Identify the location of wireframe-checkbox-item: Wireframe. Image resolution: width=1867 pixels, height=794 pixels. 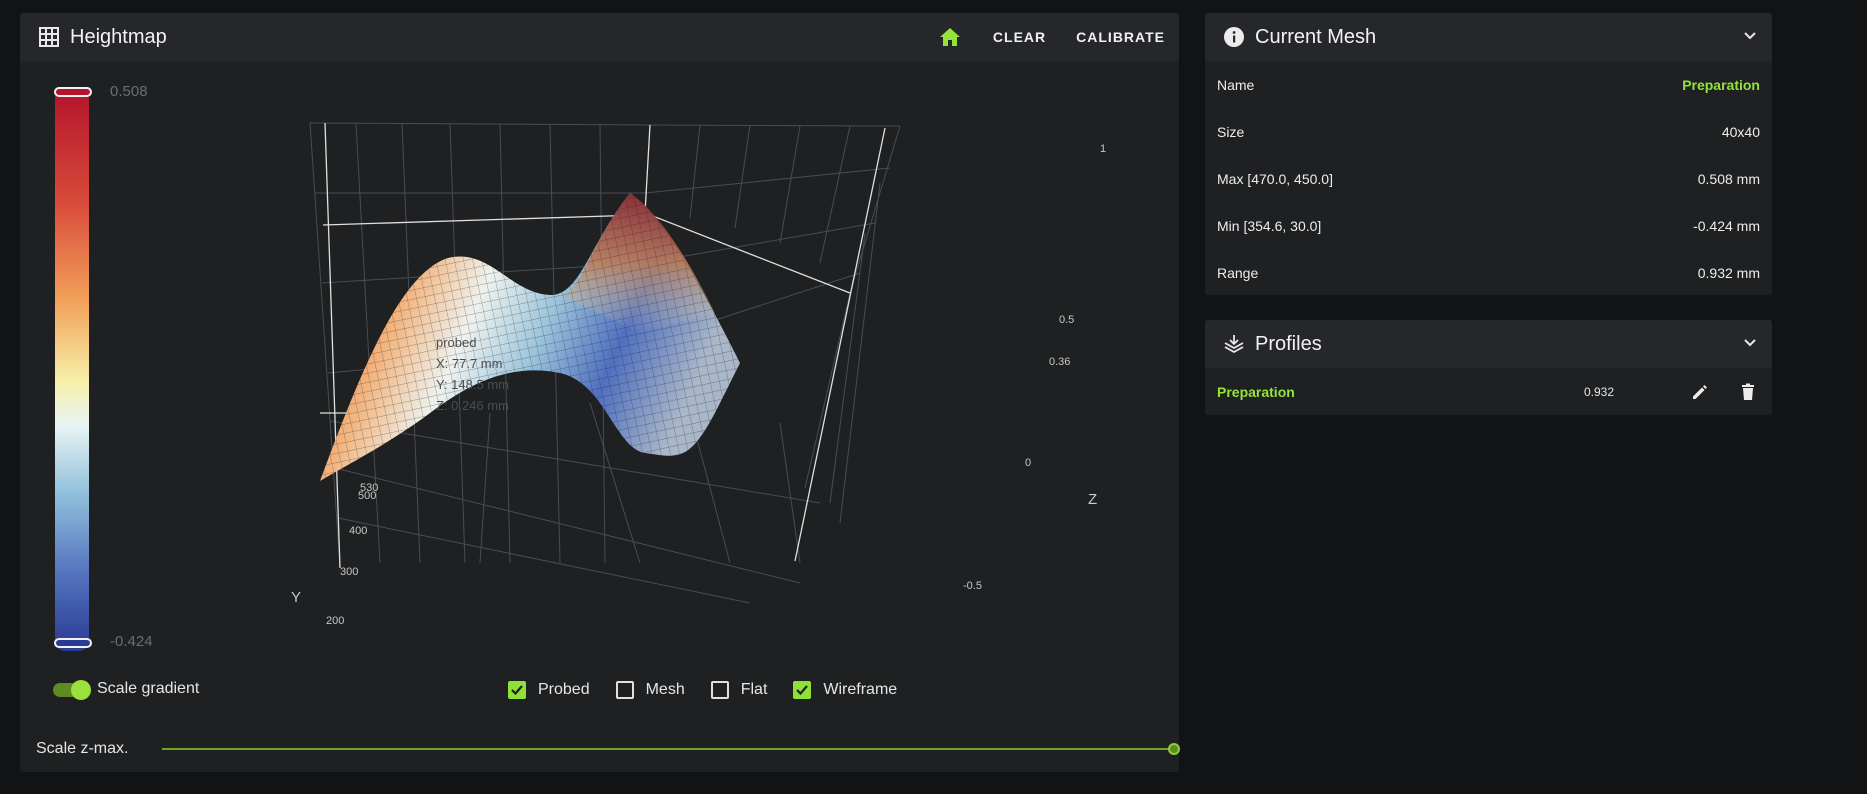
(845, 690).